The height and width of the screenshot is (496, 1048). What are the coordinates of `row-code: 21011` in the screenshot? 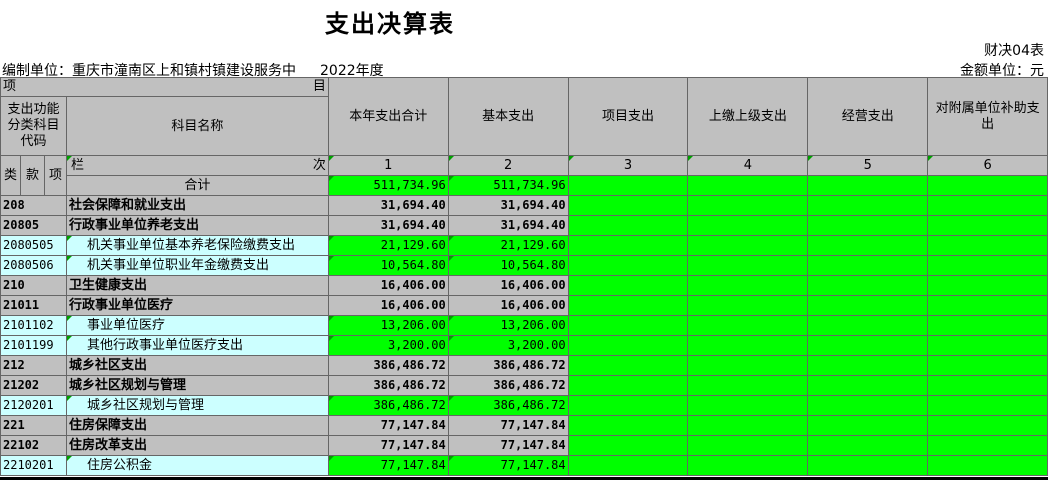 It's located at (33, 305).